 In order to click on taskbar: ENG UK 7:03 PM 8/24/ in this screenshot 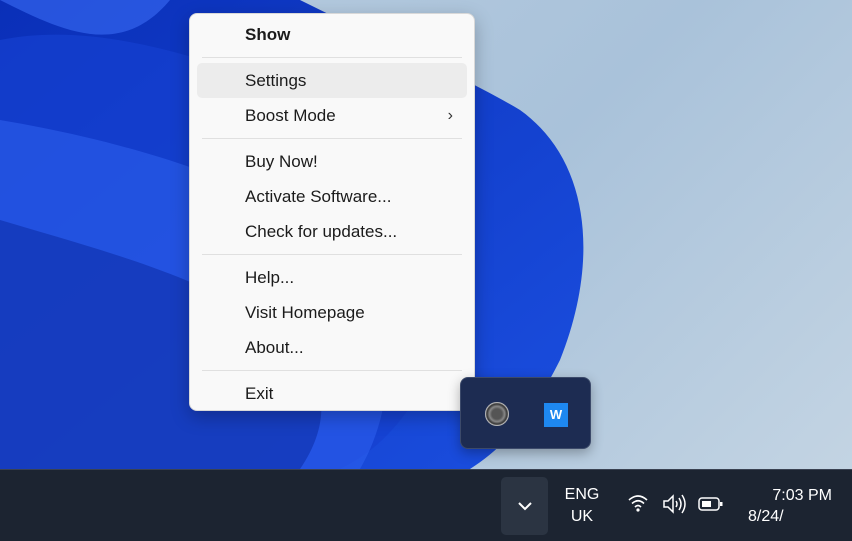, I will do `click(426, 505)`.